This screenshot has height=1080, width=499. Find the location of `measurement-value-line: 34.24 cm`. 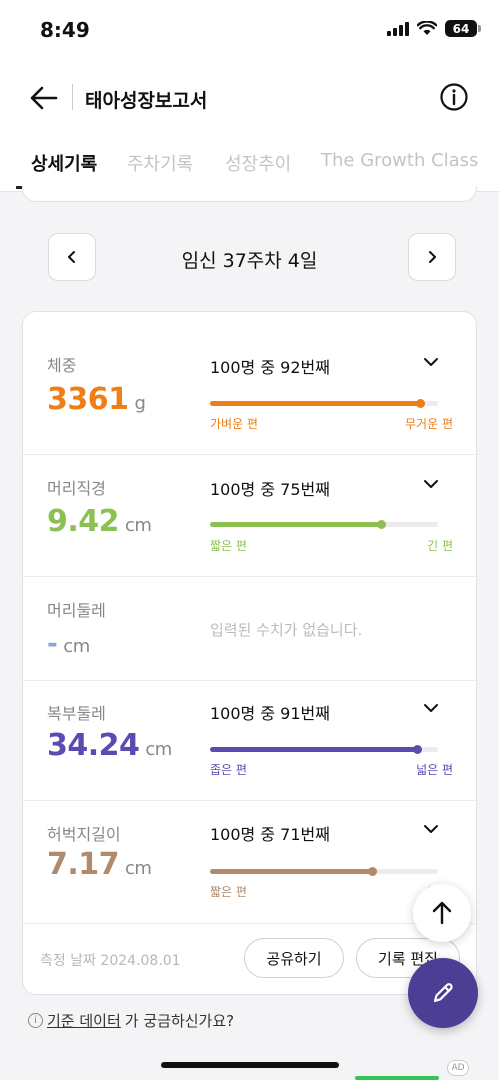

measurement-value-line: 34.24 cm is located at coordinates (109, 745).